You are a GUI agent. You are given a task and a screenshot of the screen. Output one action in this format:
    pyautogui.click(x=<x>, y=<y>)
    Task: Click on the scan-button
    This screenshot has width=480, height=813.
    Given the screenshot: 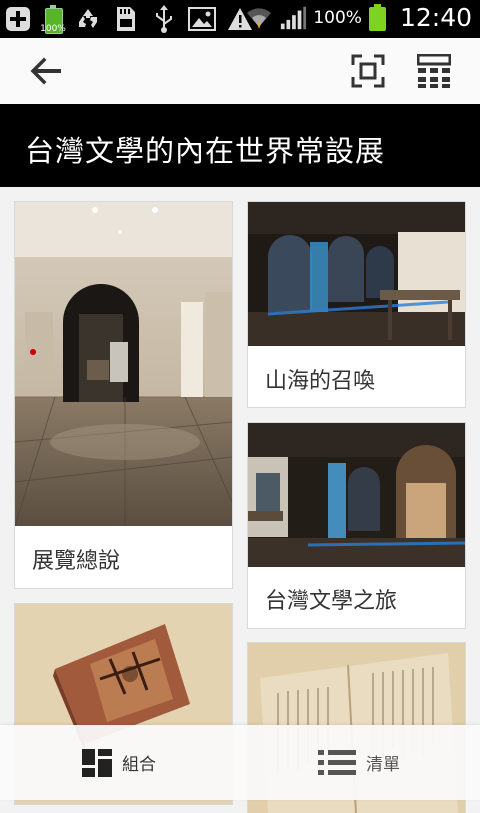 What is the action you would take?
    pyautogui.click(x=368, y=71)
    